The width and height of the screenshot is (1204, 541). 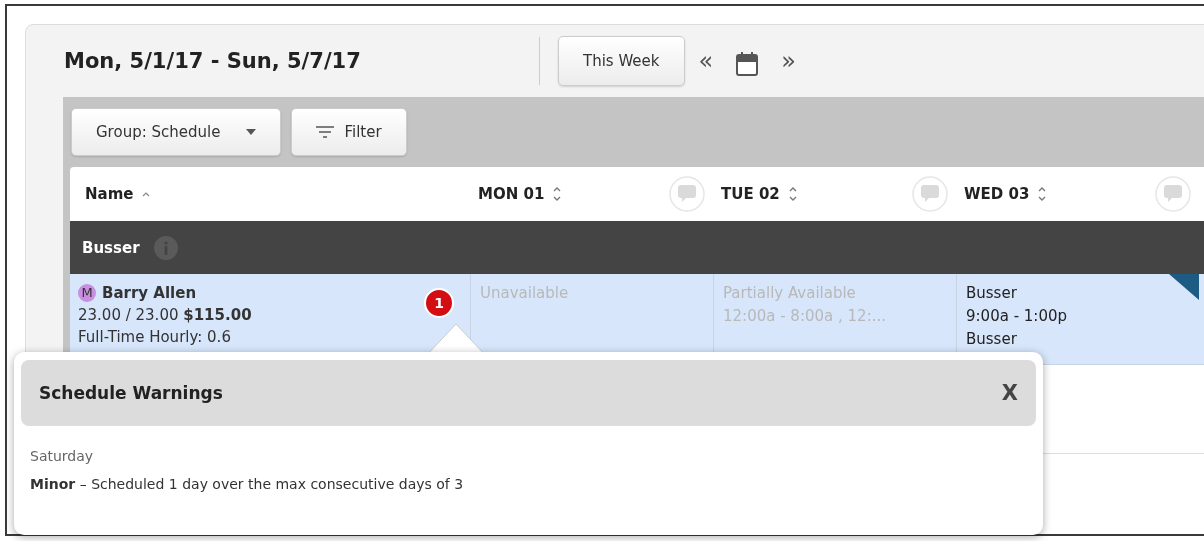 What do you see at coordinates (524, 293) in the screenshot?
I see `availability-text: Unavailable` at bounding box center [524, 293].